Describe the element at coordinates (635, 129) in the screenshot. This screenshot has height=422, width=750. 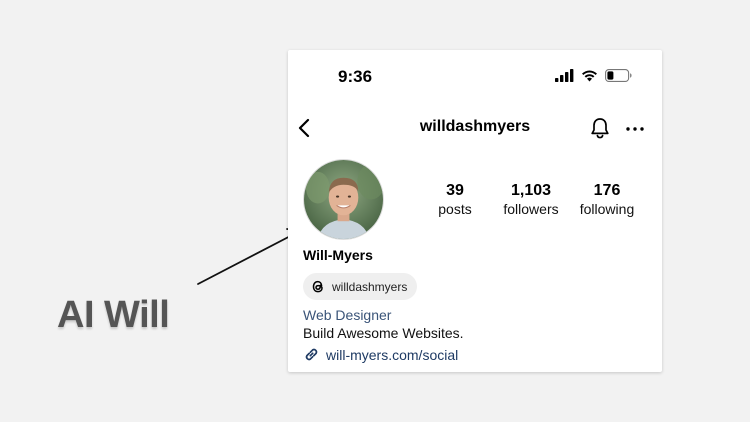
I see `more-dots-icon` at that location.